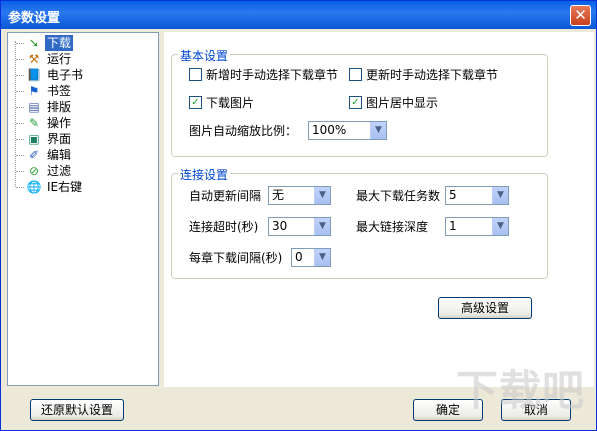 The image size is (597, 431). Describe the element at coordinates (34, 123) in the screenshot. I see `operation-icon: ✎` at that location.